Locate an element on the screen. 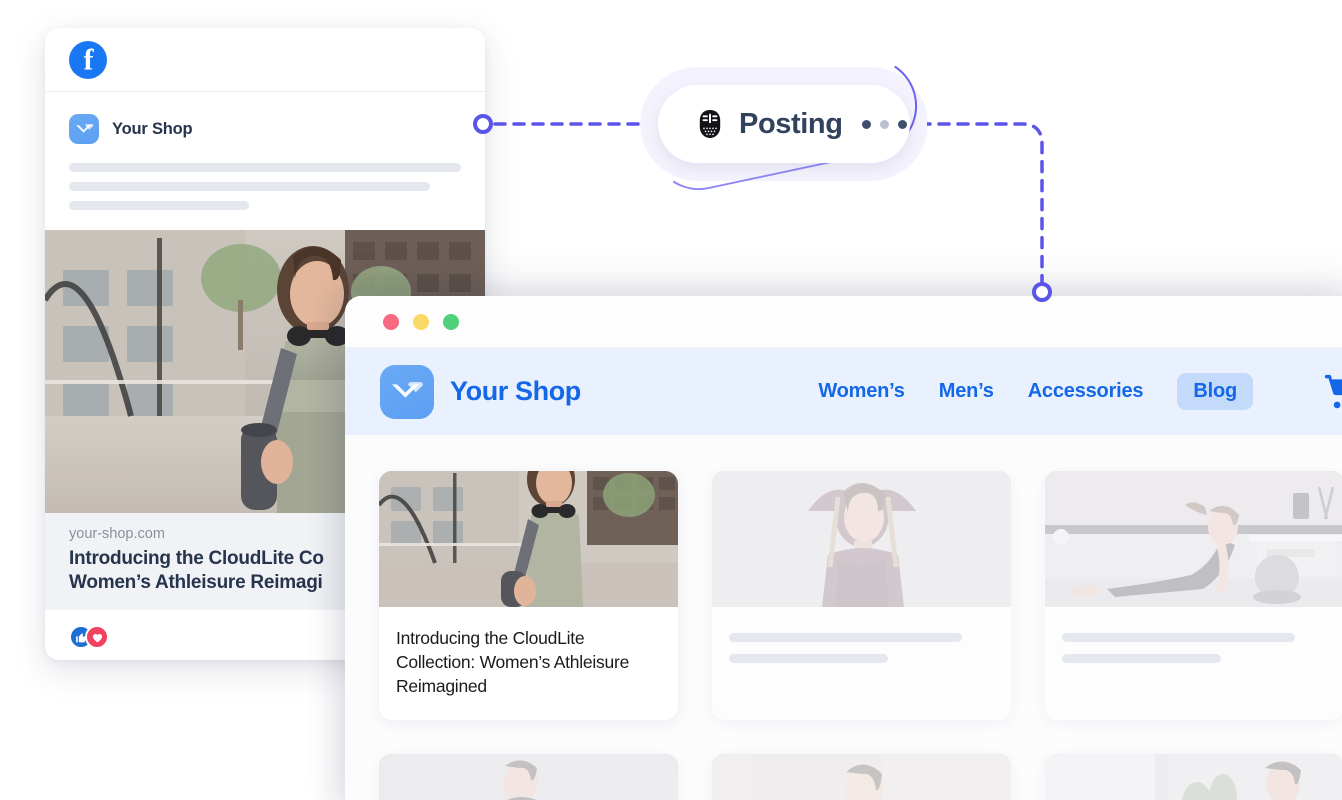 The width and height of the screenshot is (1342, 800). post-author-row: Your Shop is located at coordinates (265, 118).